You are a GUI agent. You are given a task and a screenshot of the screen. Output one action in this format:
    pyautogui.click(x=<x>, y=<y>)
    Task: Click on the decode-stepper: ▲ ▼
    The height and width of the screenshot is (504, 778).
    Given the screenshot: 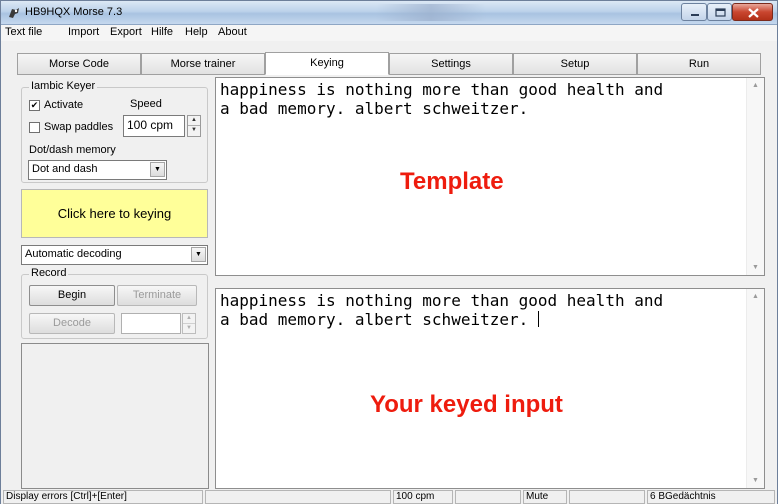 What is the action you would take?
    pyautogui.click(x=189, y=323)
    